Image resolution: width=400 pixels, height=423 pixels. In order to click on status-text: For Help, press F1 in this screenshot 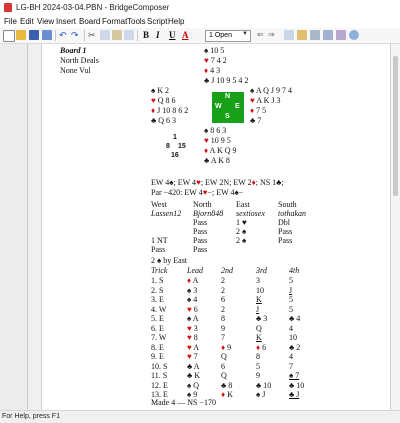, I will do `click(31, 416)`.